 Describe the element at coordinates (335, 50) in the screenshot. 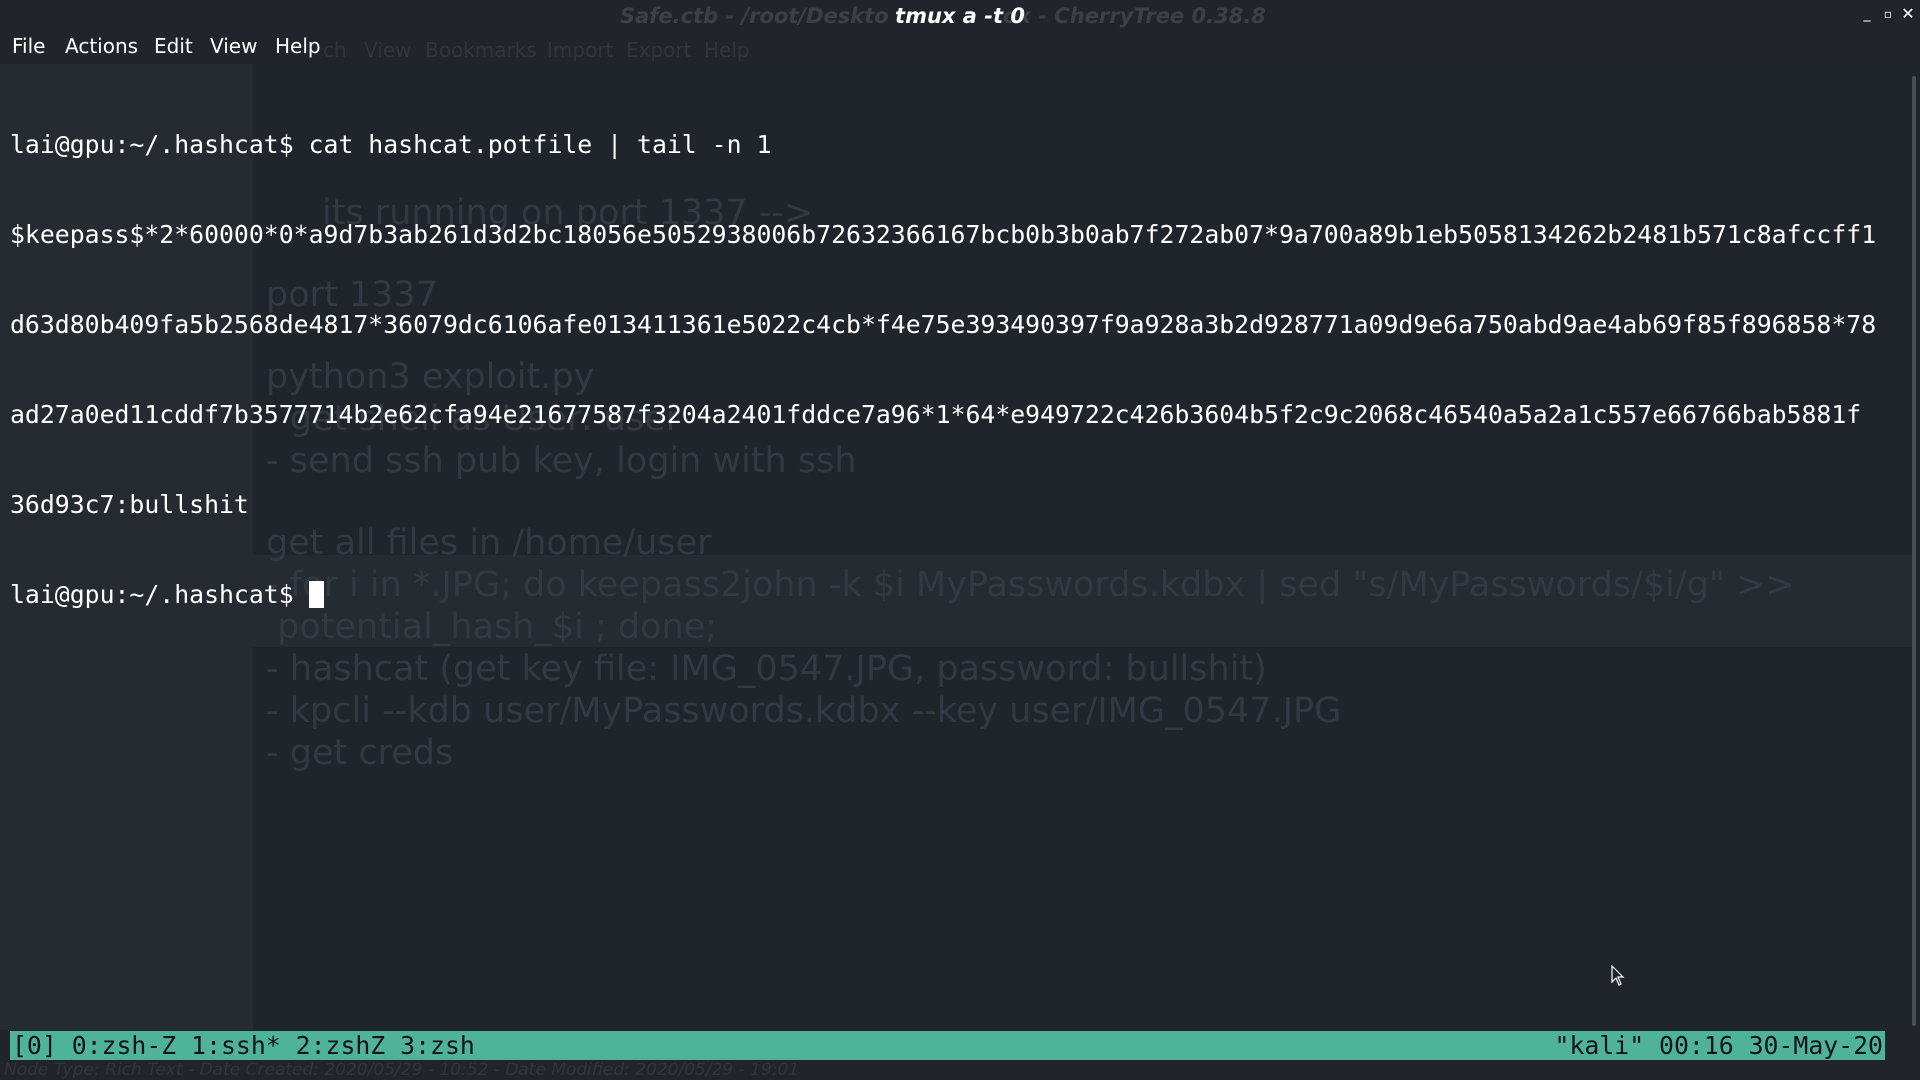

I see `background-menu-item: ch` at that location.